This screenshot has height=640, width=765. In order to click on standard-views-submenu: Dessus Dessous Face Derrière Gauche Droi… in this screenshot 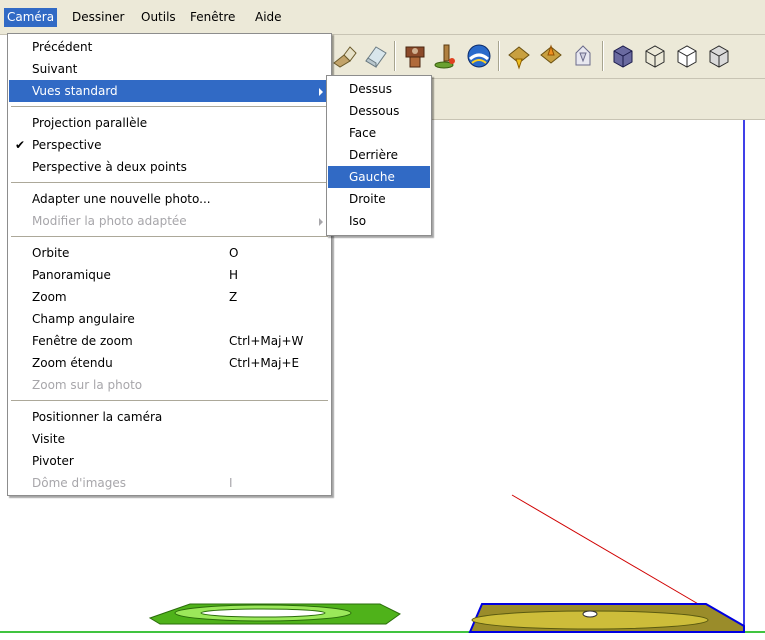, I will do `click(379, 155)`.